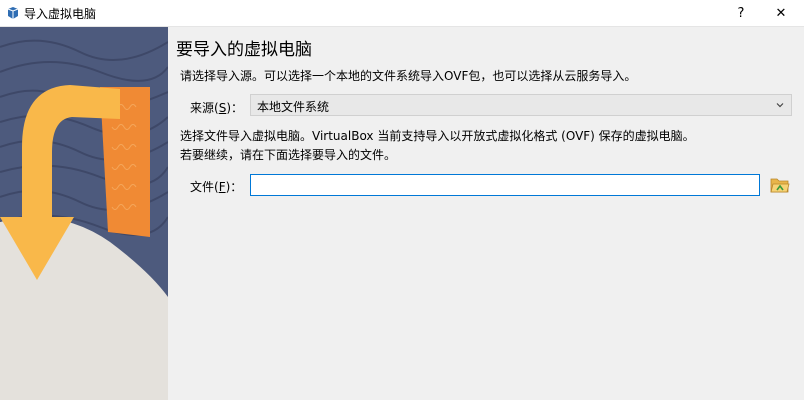  Describe the element at coordinates (204, 187) in the screenshot. I see `file-label-prefix: 文件(` at that location.